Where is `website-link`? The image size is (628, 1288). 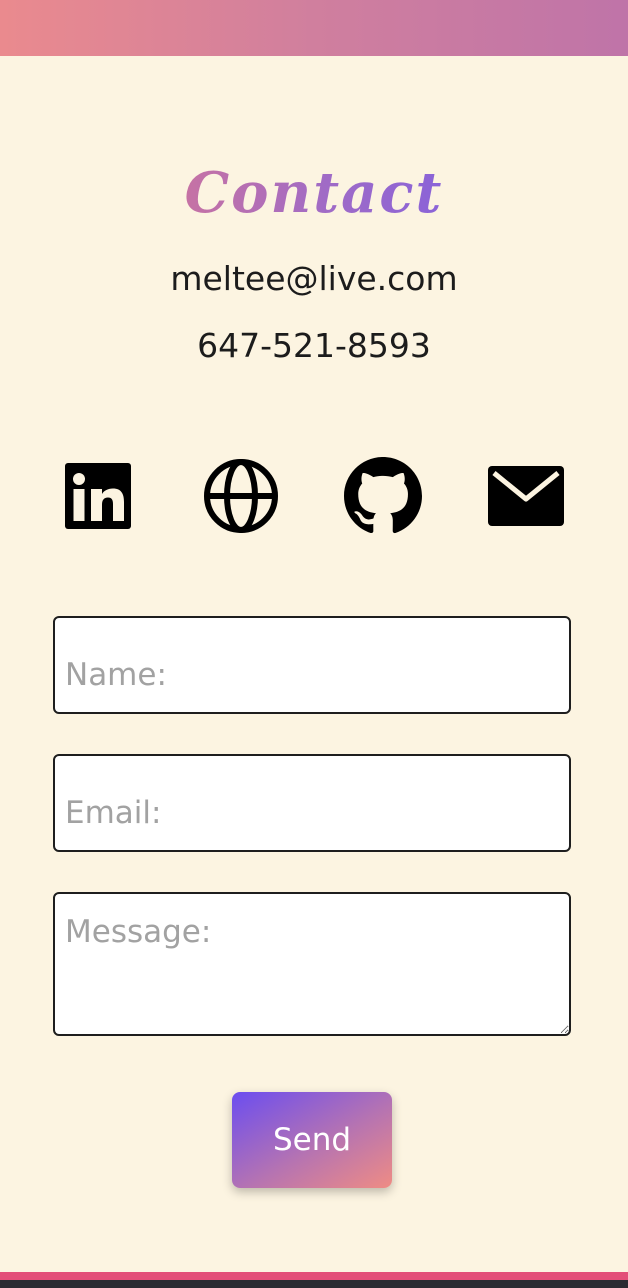 website-link is located at coordinates (241, 496).